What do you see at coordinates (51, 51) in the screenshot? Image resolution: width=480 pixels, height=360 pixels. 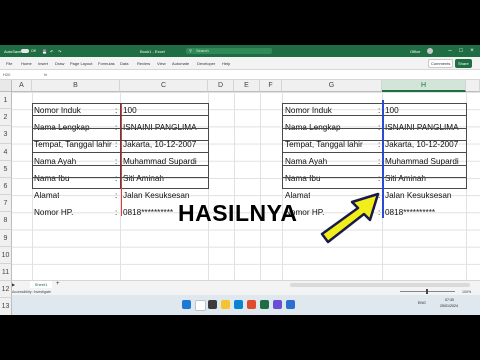 I see `undo-icon: ↶` at bounding box center [51, 51].